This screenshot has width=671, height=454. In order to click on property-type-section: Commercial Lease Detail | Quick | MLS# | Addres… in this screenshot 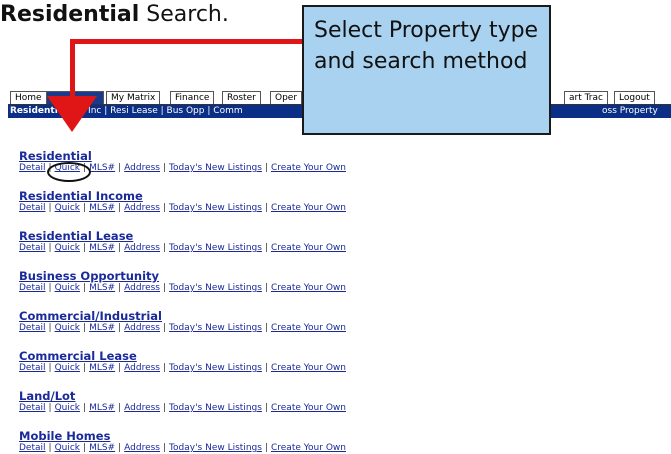, I will do `click(182, 361)`.